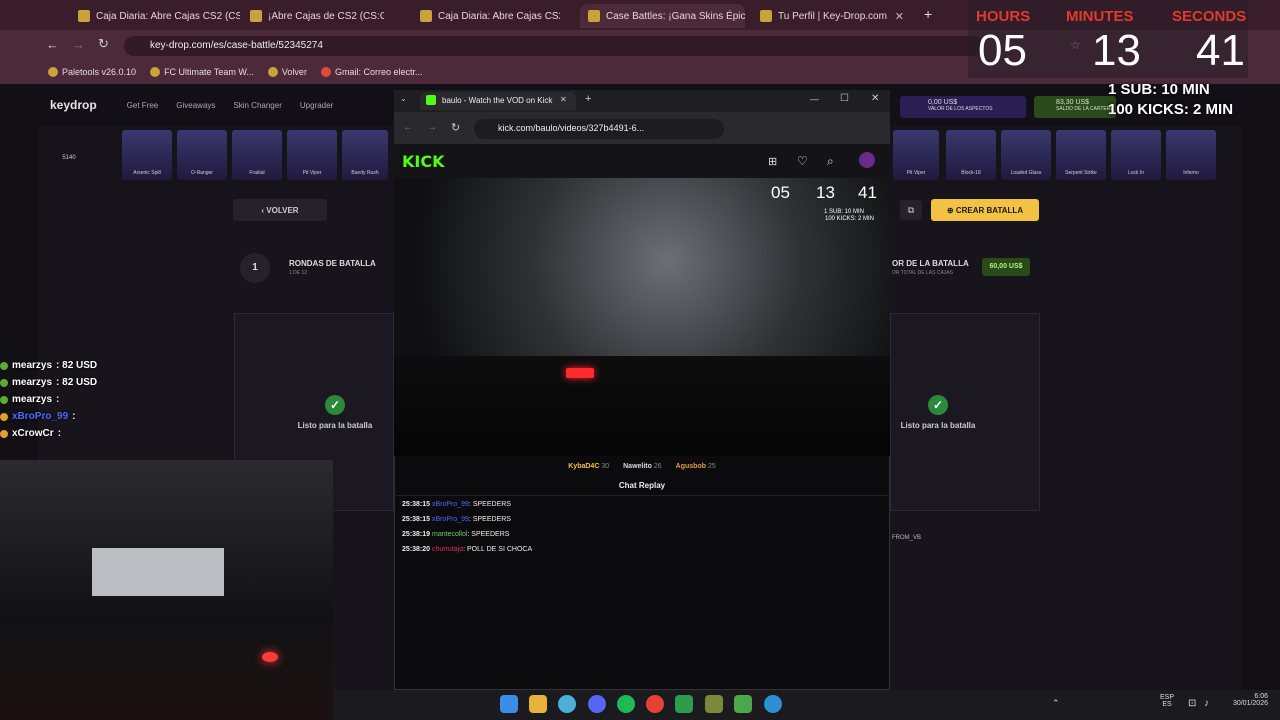 The width and height of the screenshot is (1280, 720). What do you see at coordinates (1192, 703) in the screenshot?
I see `network-icon: ⊡` at bounding box center [1192, 703].